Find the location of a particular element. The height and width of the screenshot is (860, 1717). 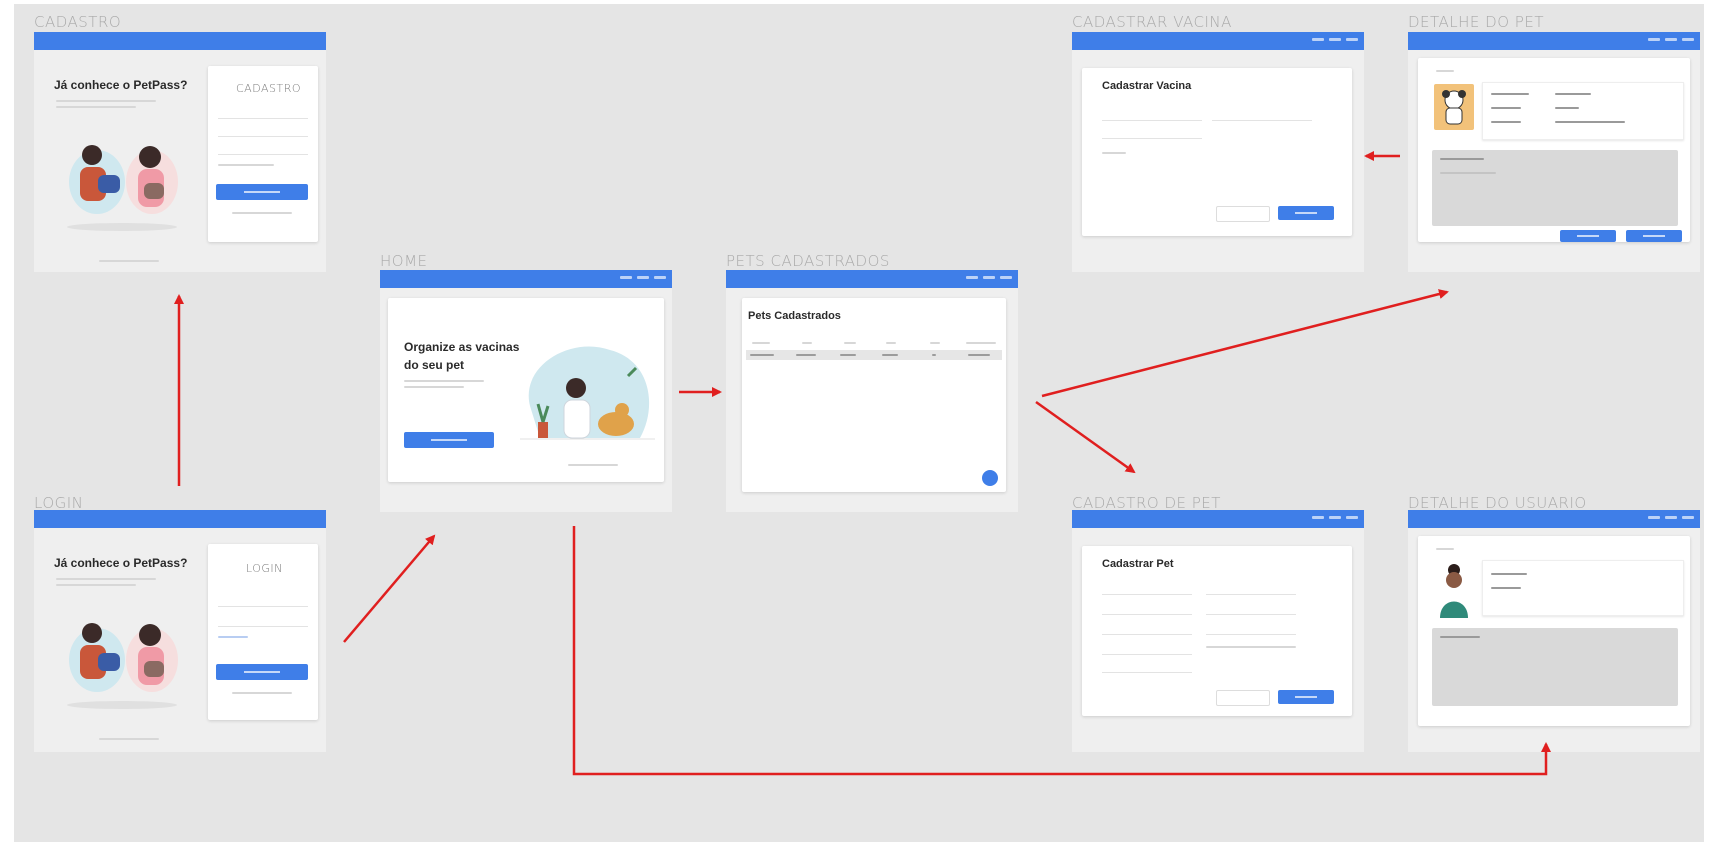

home-hero-card: Organize as vacinas do seu pet is located at coordinates (526, 390).